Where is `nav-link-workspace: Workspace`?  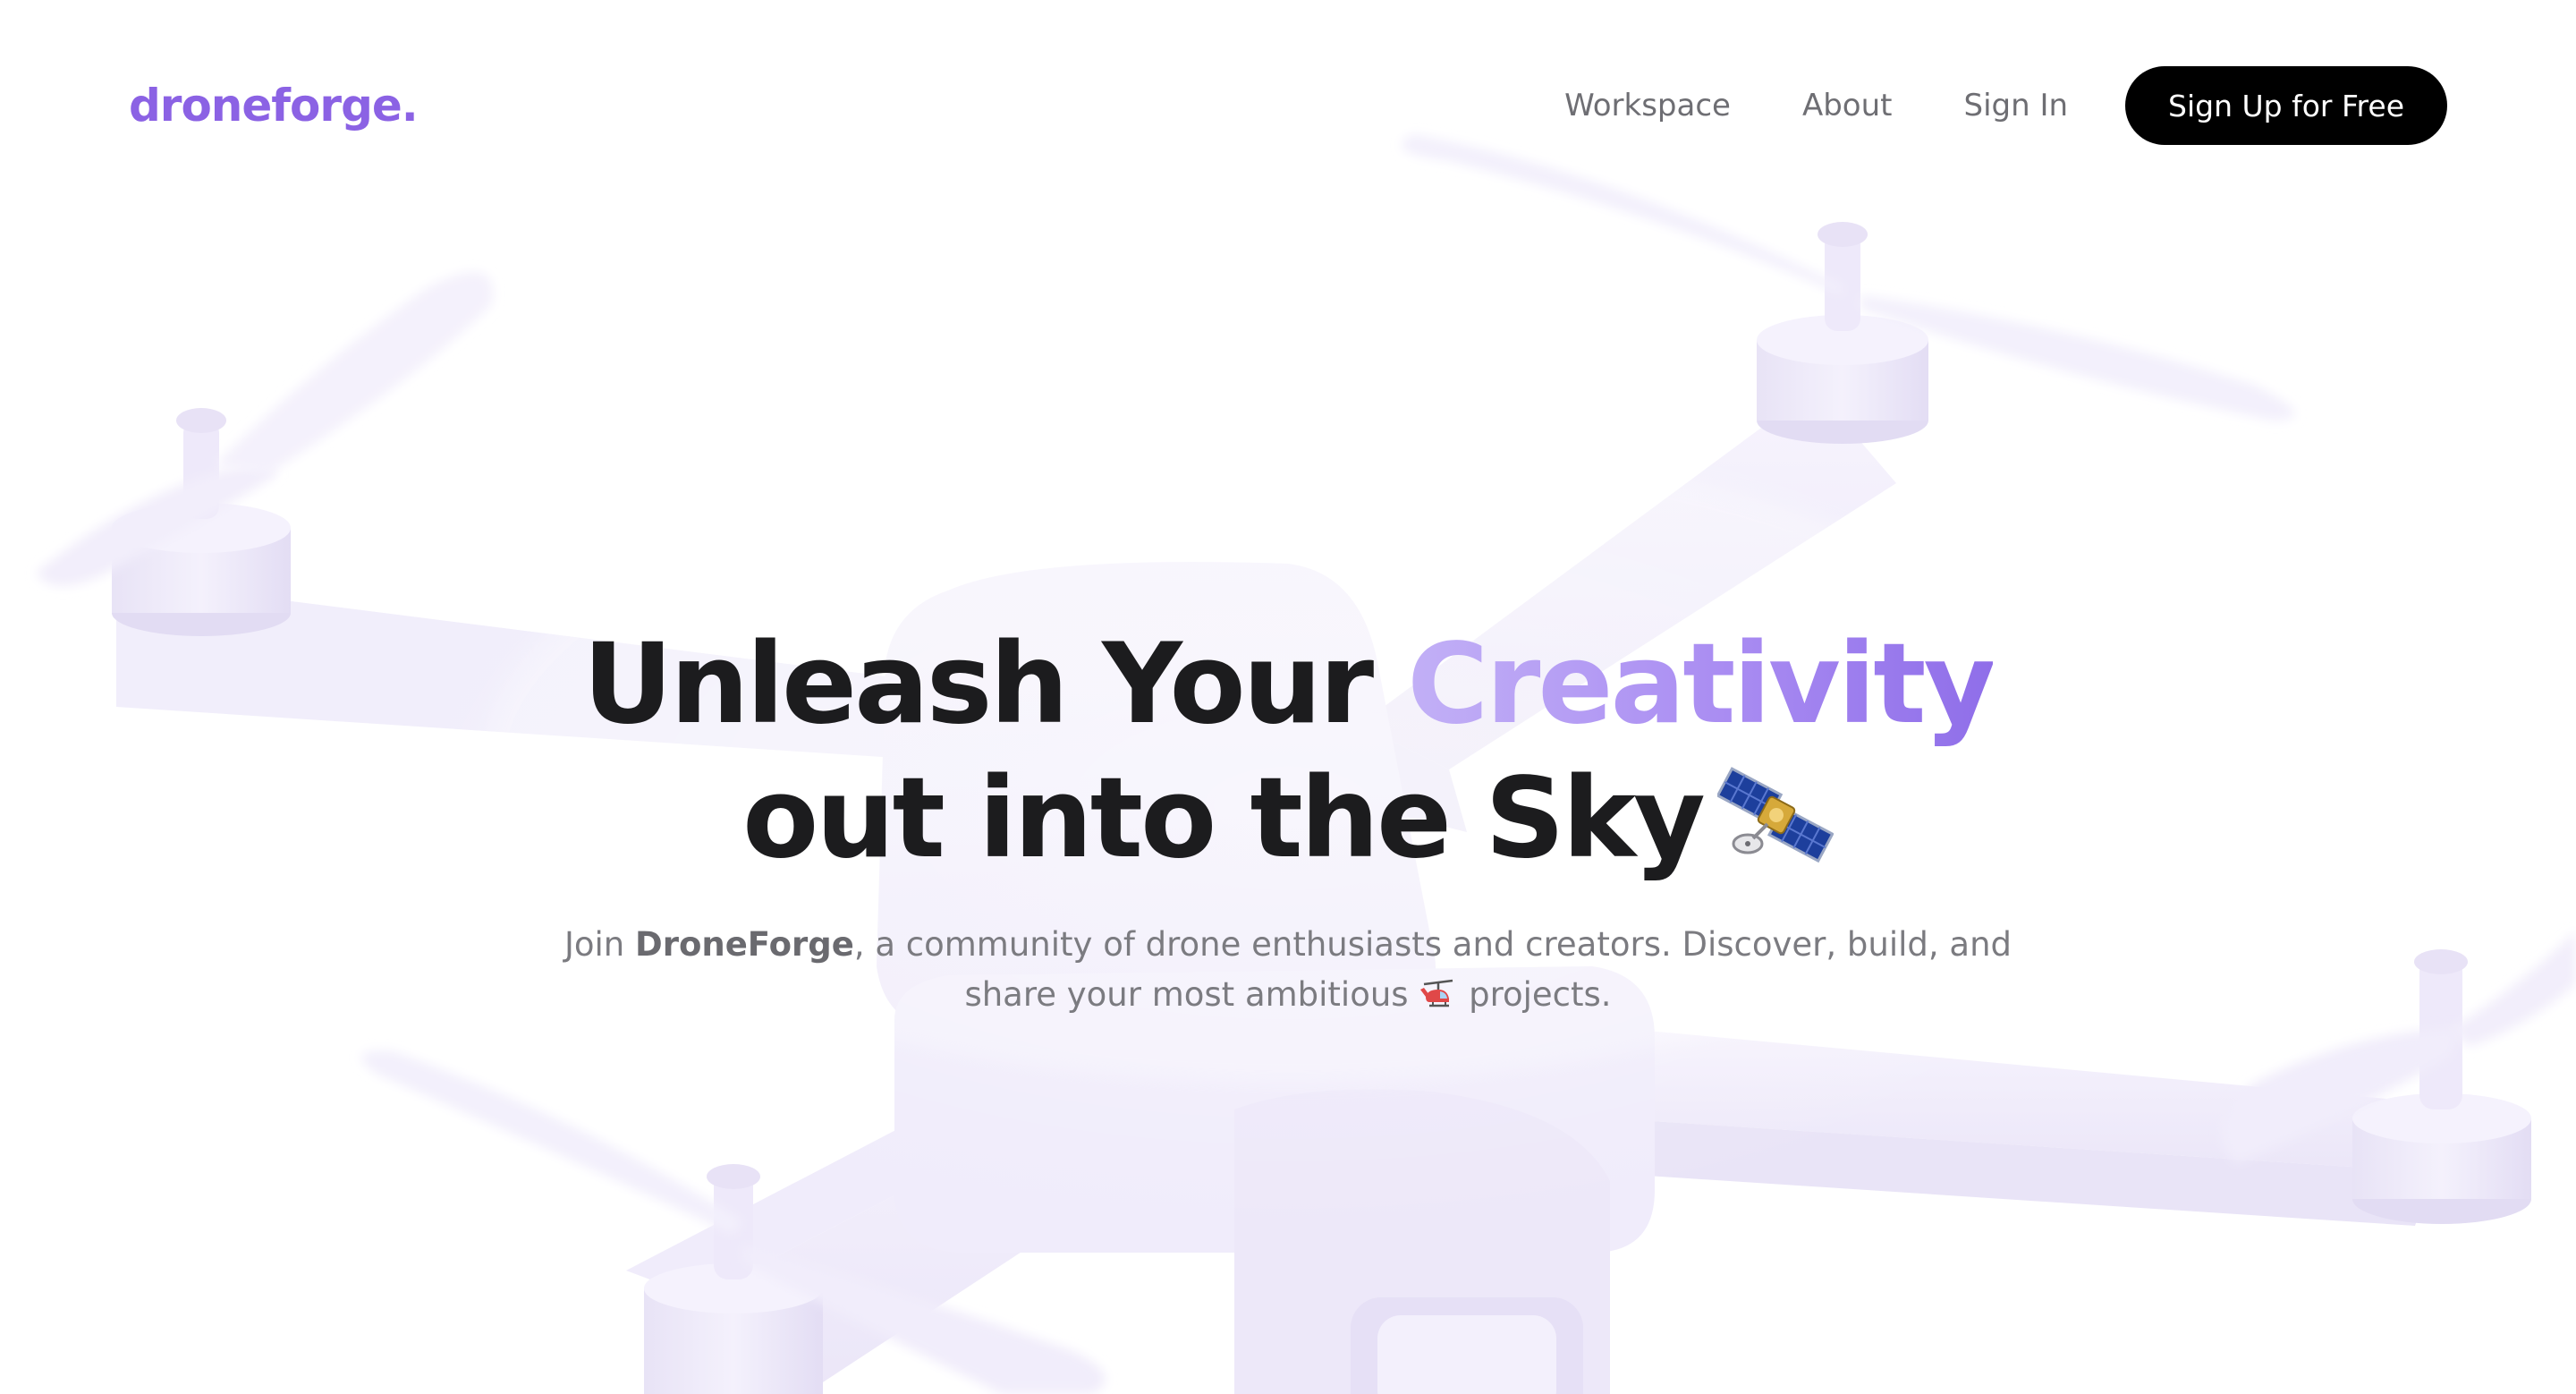 nav-link-workspace: Workspace is located at coordinates (1647, 106).